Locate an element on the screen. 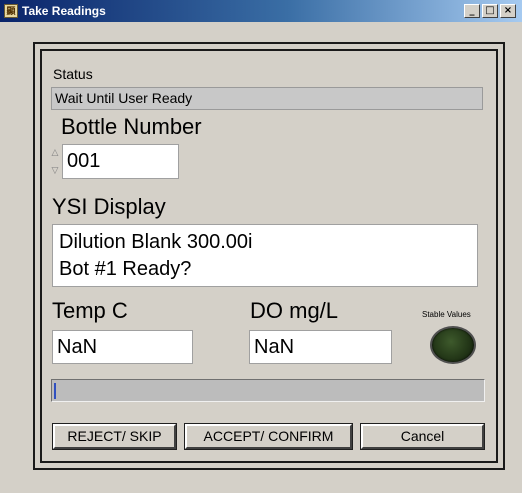 This screenshot has width=522, height=493. status-indicator: Wait Until User Ready is located at coordinates (267, 98).